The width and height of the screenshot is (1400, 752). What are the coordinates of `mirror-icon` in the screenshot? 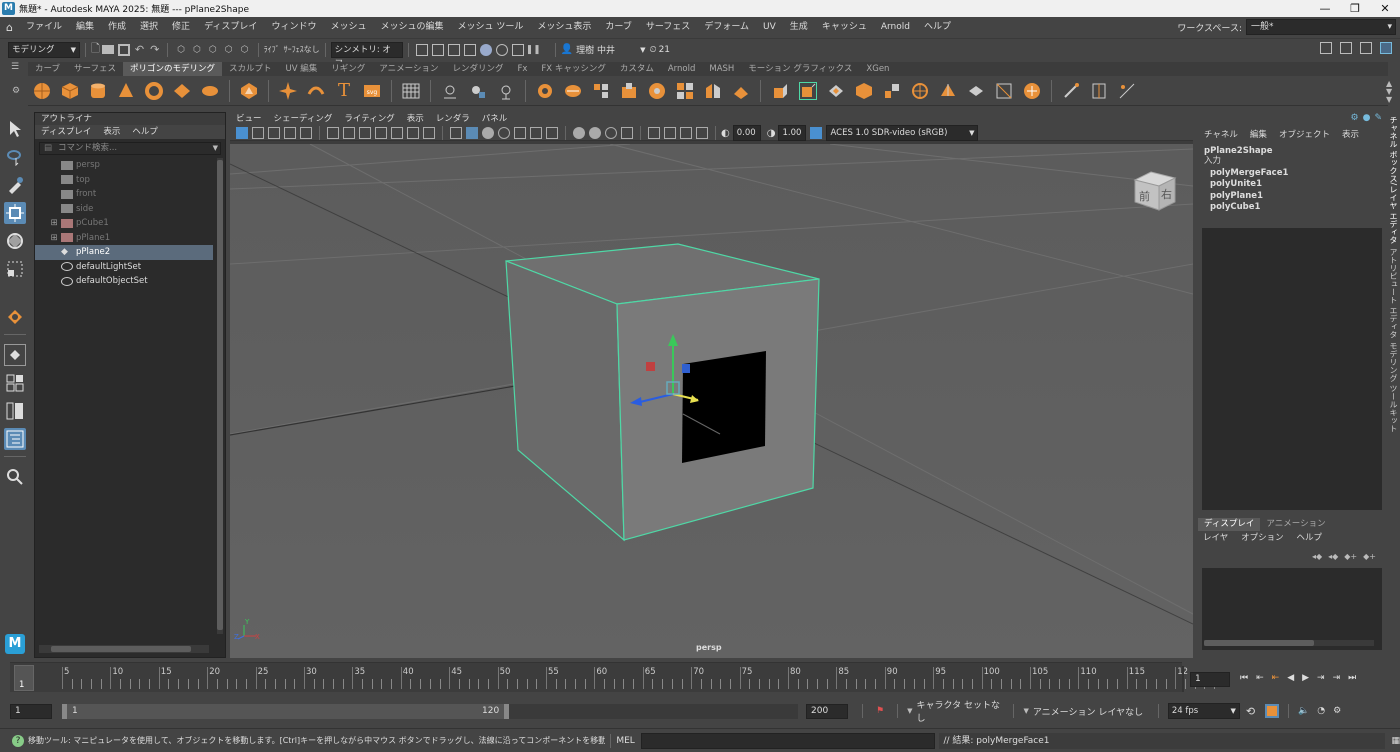 It's located at (450, 91).